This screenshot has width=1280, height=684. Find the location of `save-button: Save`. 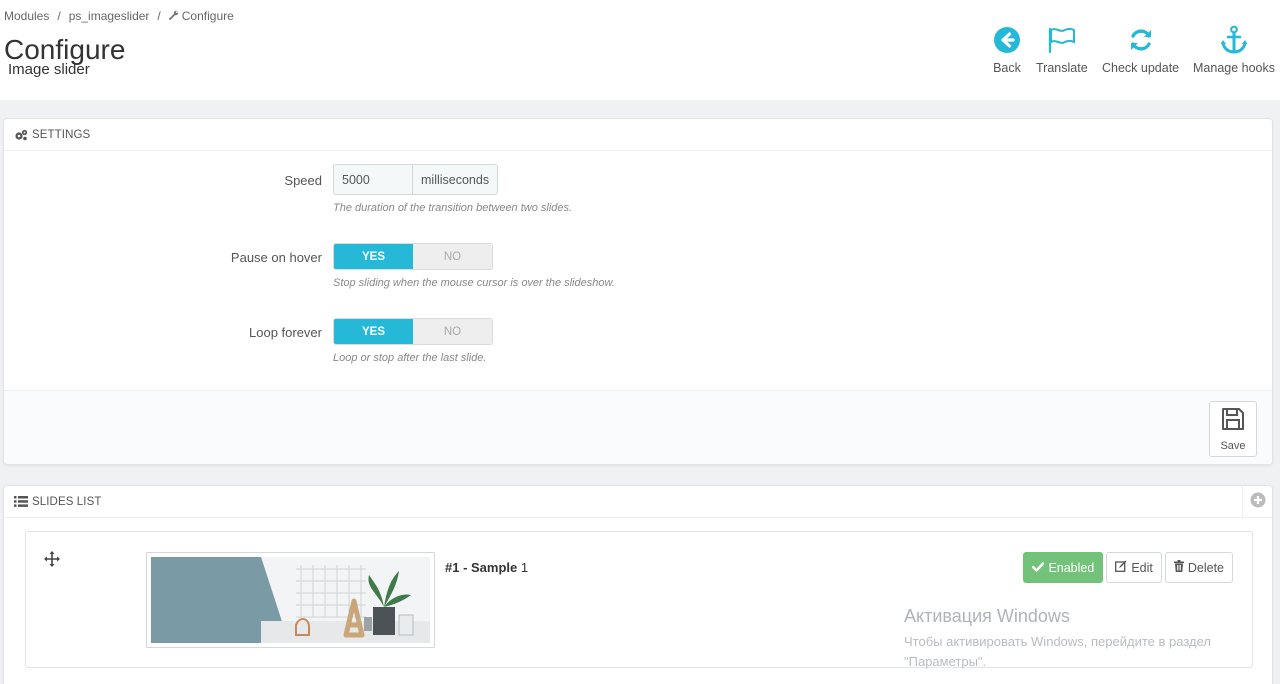

save-button: Save is located at coordinates (1233, 429).